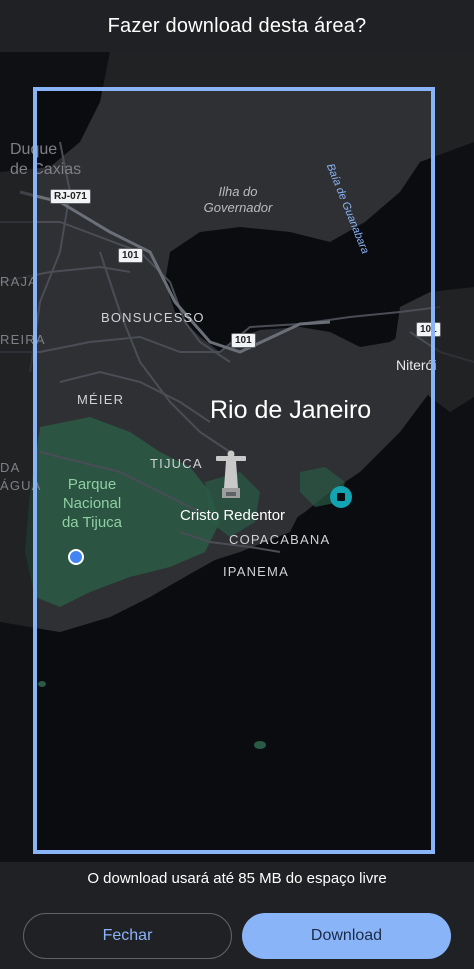 The width and height of the screenshot is (474, 969). Describe the element at coordinates (19, 281) in the screenshot. I see `label-raja: RAJA` at that location.